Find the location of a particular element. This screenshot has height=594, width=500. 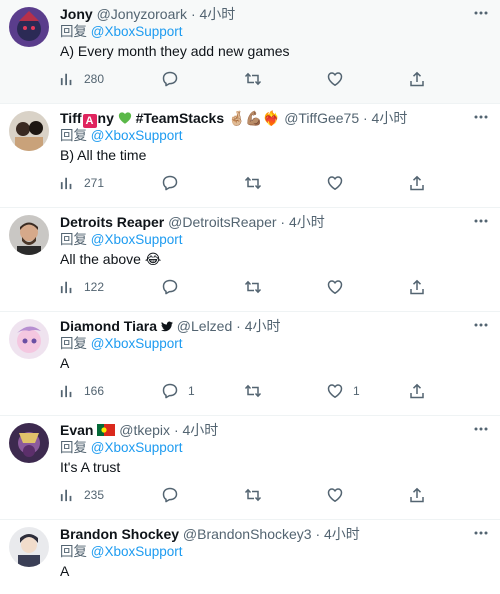

name-badge: A is located at coordinates (89, 121).